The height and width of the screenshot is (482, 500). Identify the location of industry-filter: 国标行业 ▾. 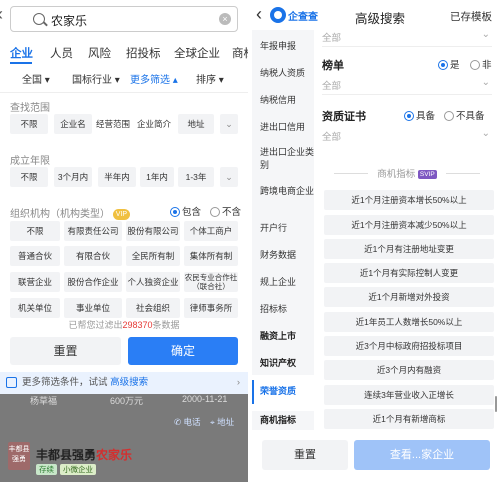
(96, 78).